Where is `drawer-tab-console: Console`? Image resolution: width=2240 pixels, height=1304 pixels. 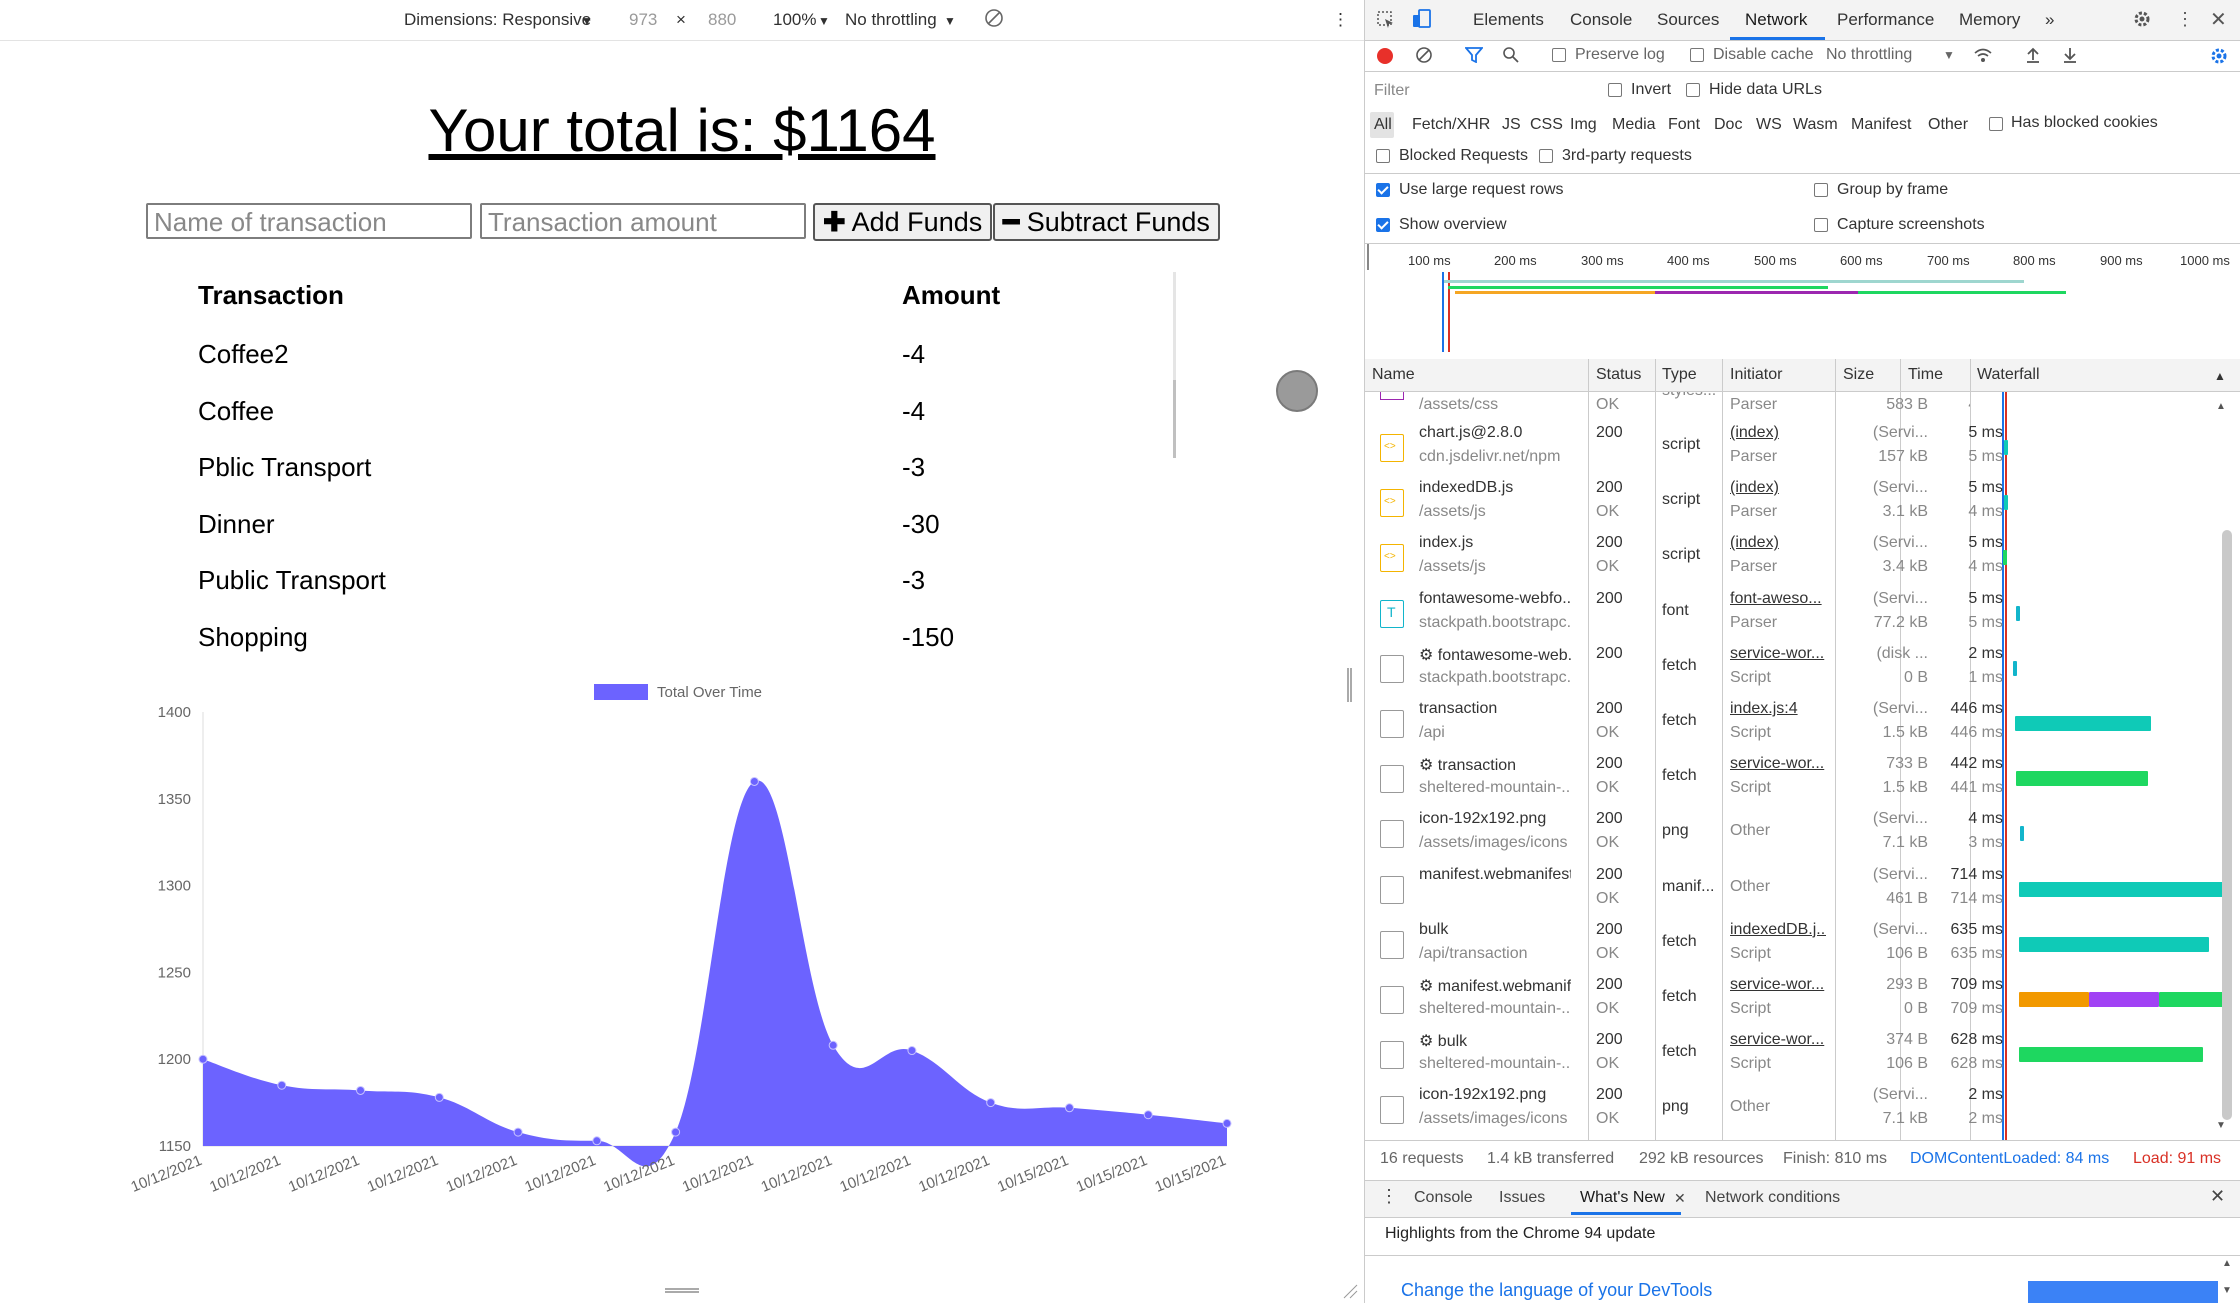
drawer-tab-console: Console is located at coordinates (1443, 1198).